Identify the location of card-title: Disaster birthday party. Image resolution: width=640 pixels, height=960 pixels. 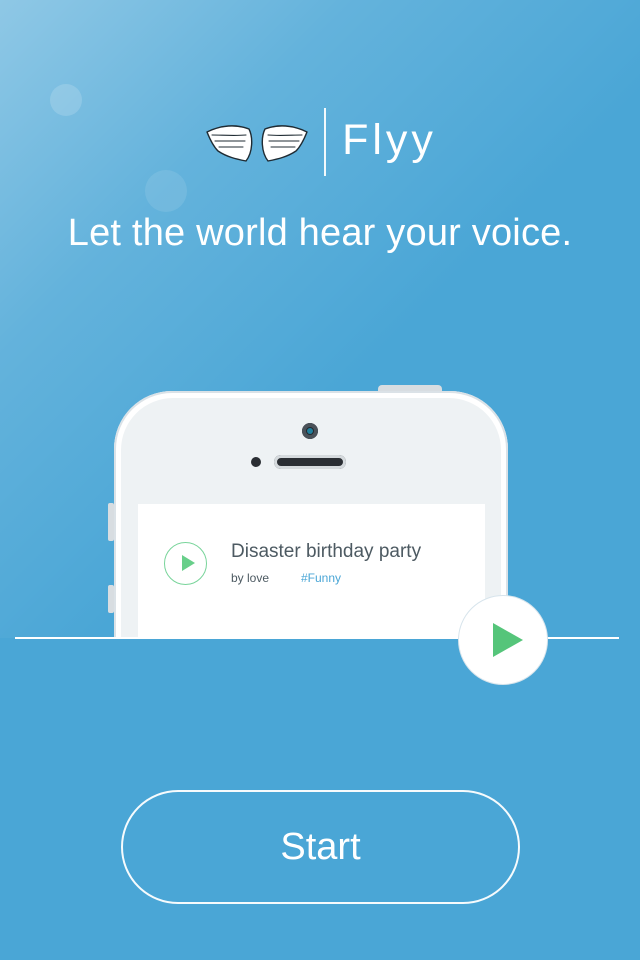
(326, 551).